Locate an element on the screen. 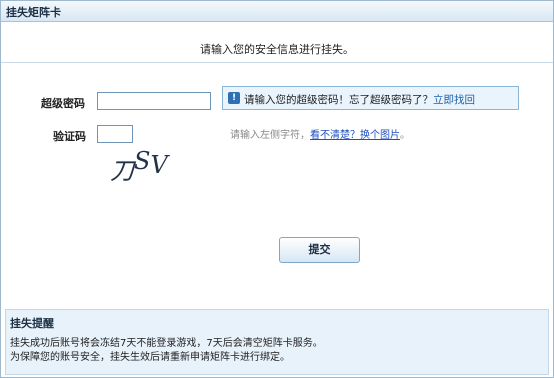 Image resolution: width=554 pixels, height=378 pixels. captcha-text: 刀SV is located at coordinates (140, 167).